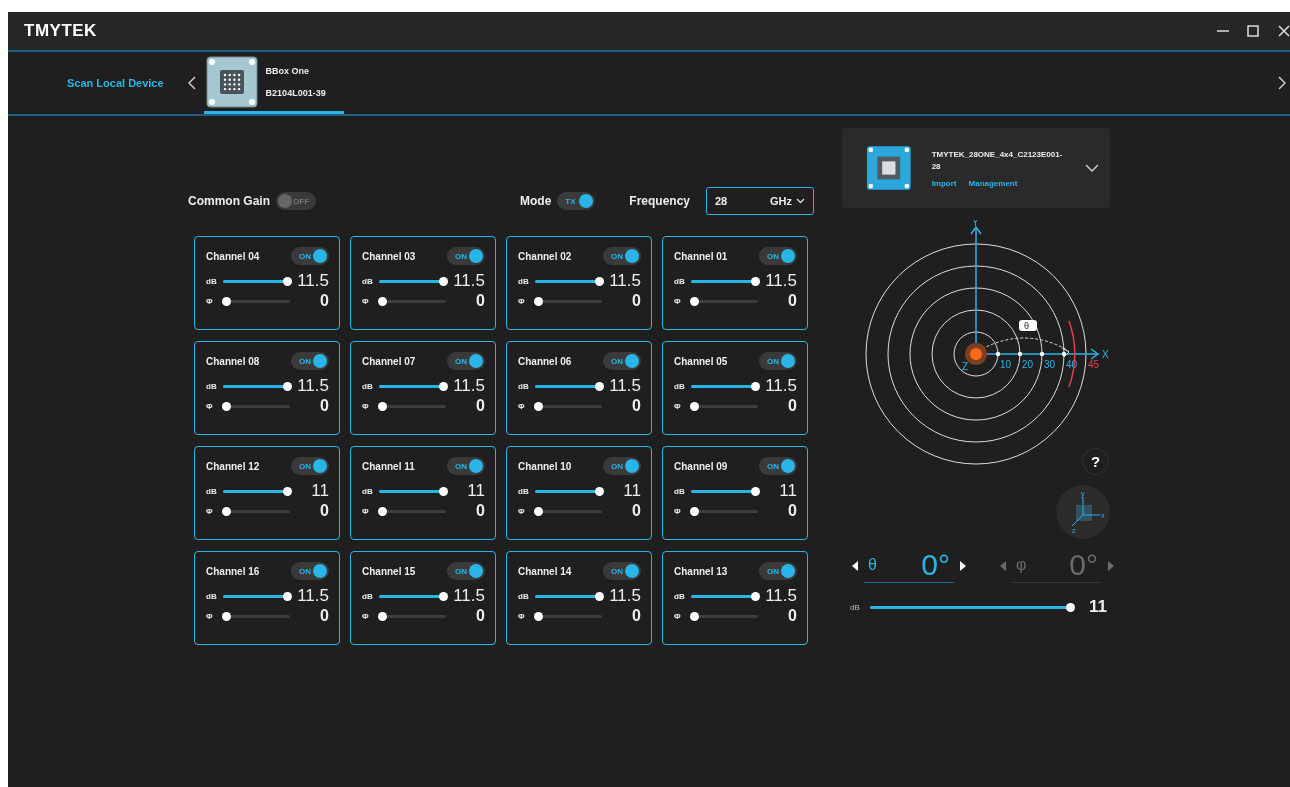 The image size is (1290, 787). Describe the element at coordinates (61, 31) in the screenshot. I see `app-logo: TMYTEK` at that location.